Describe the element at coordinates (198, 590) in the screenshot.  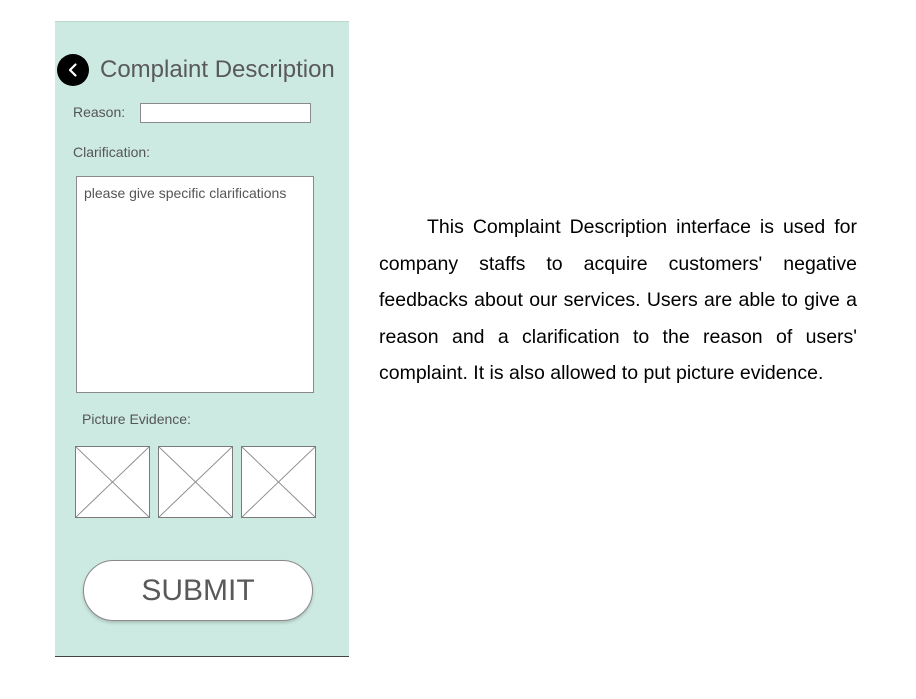
I see `submit-button: SUBMIT` at that location.